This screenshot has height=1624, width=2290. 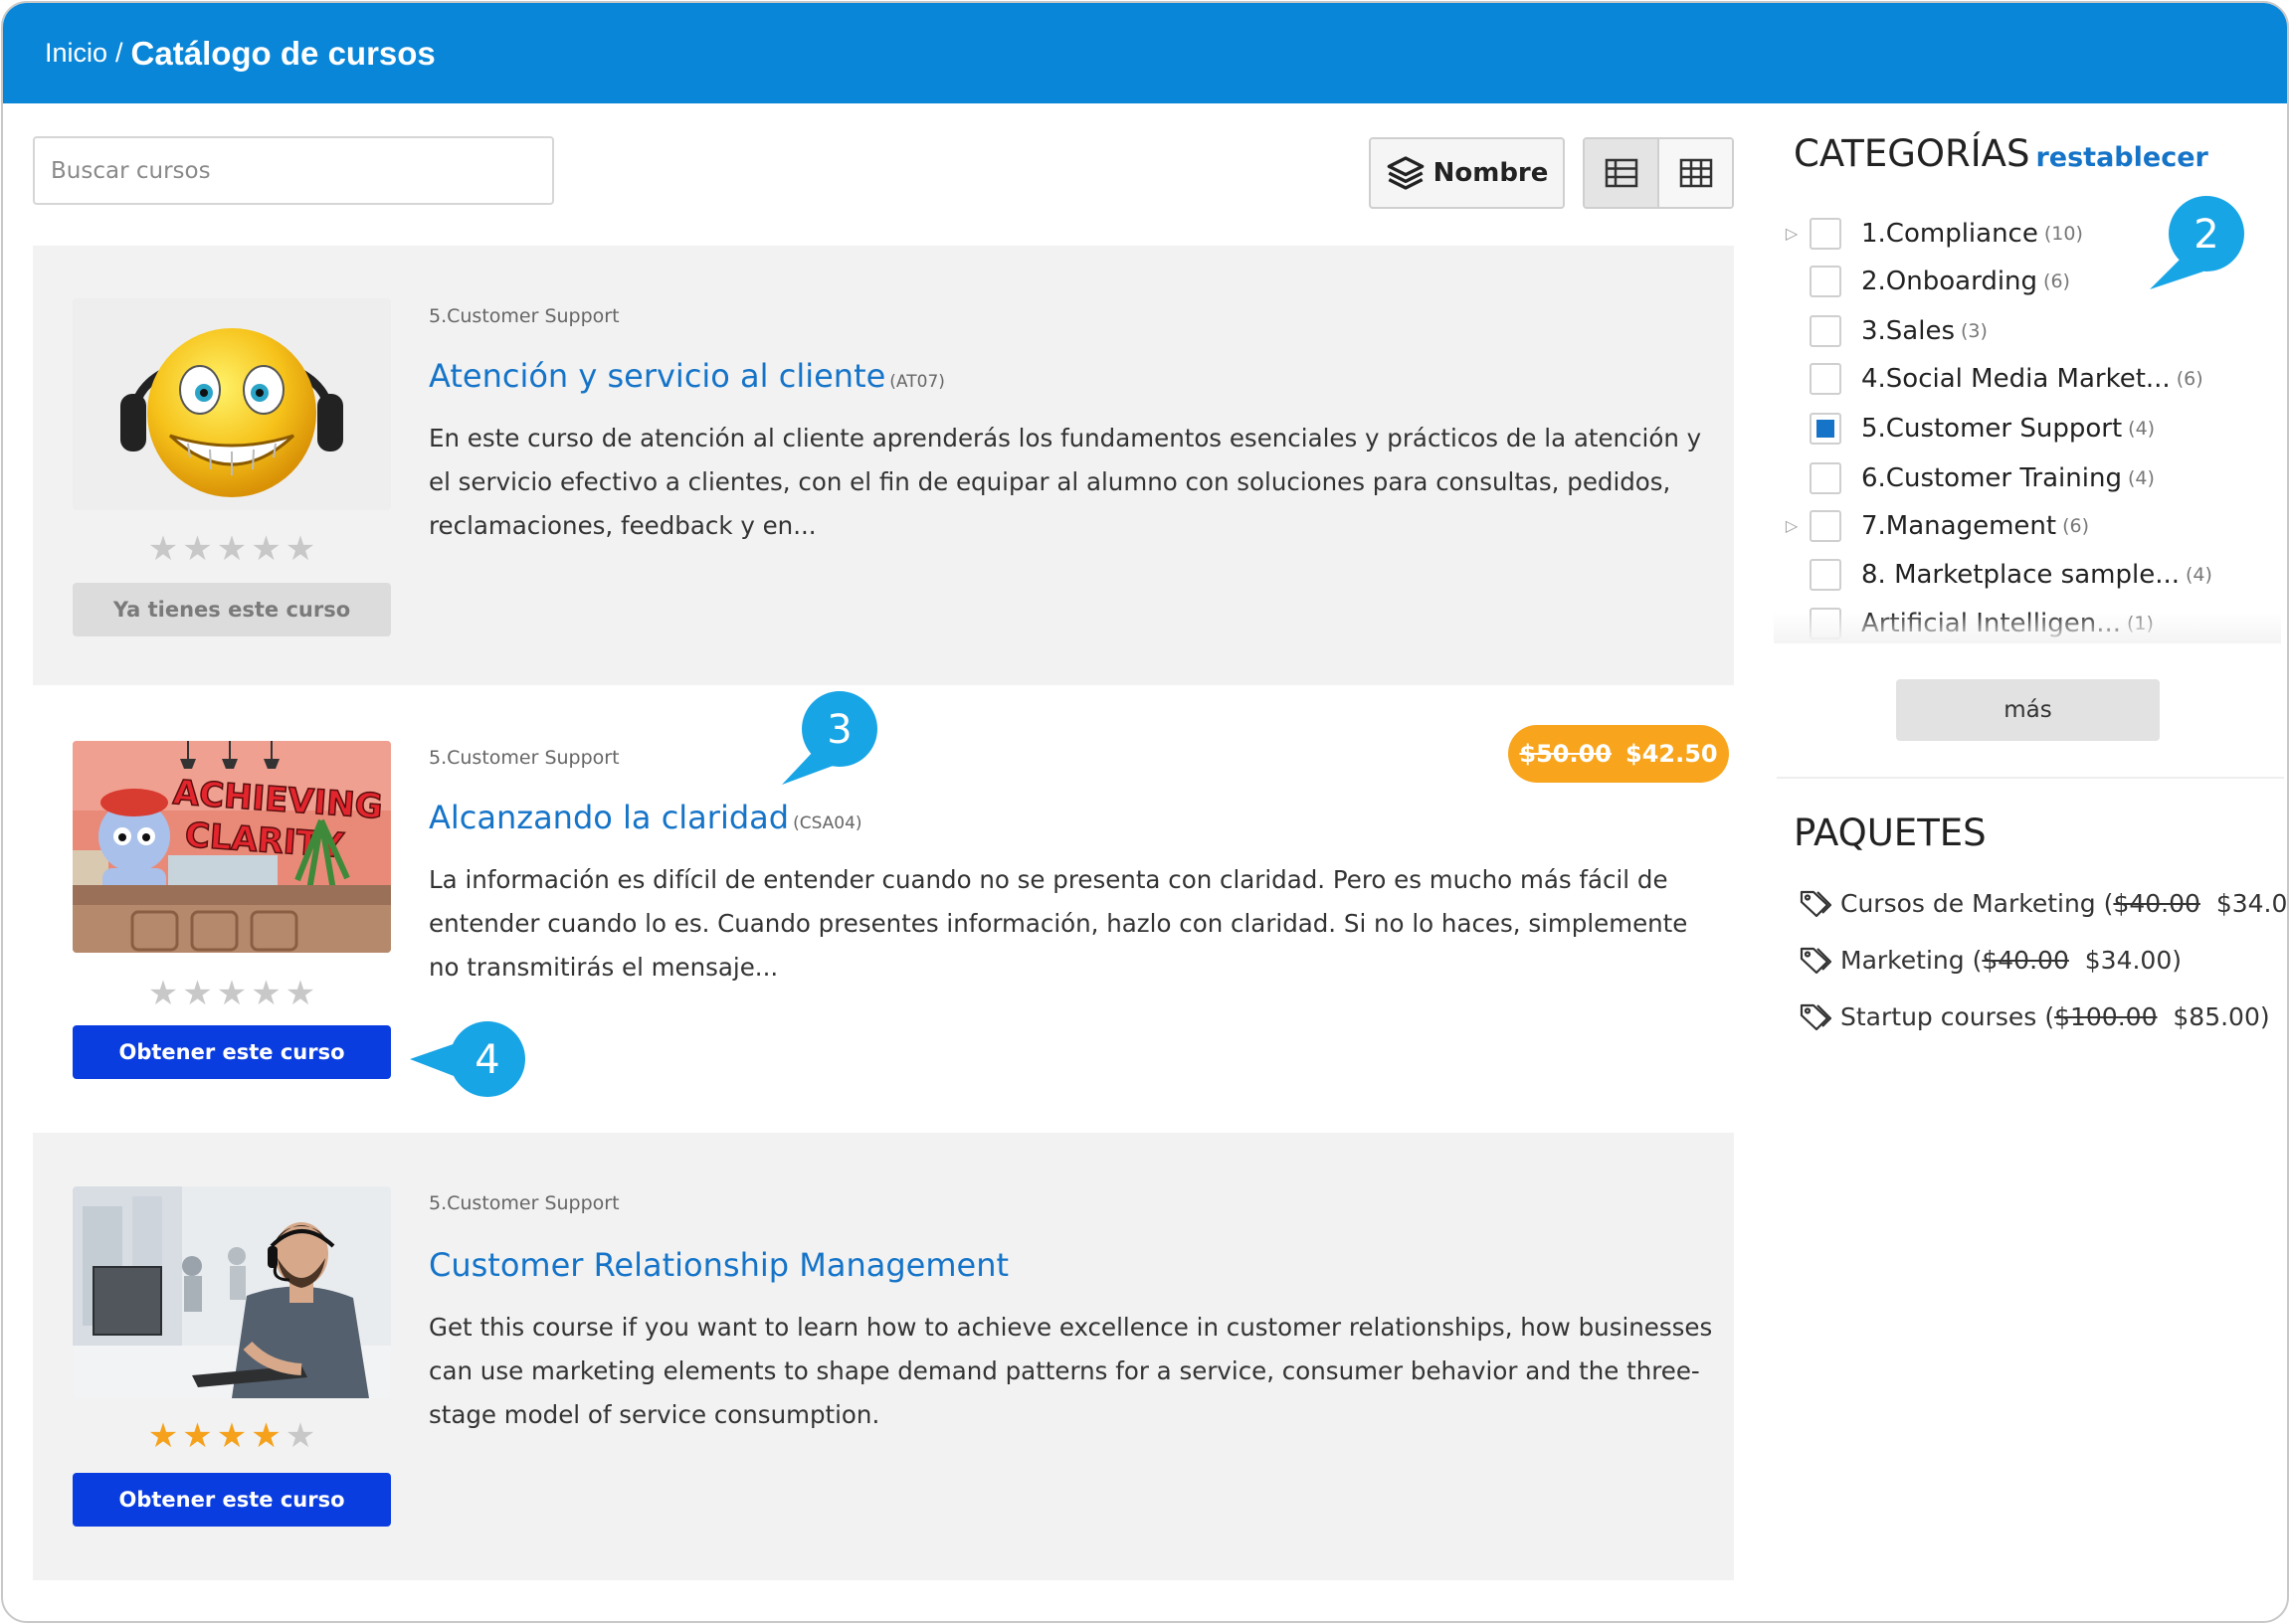 I want to click on owned-course-button: Ya tienes este curso, so click(x=232, y=609).